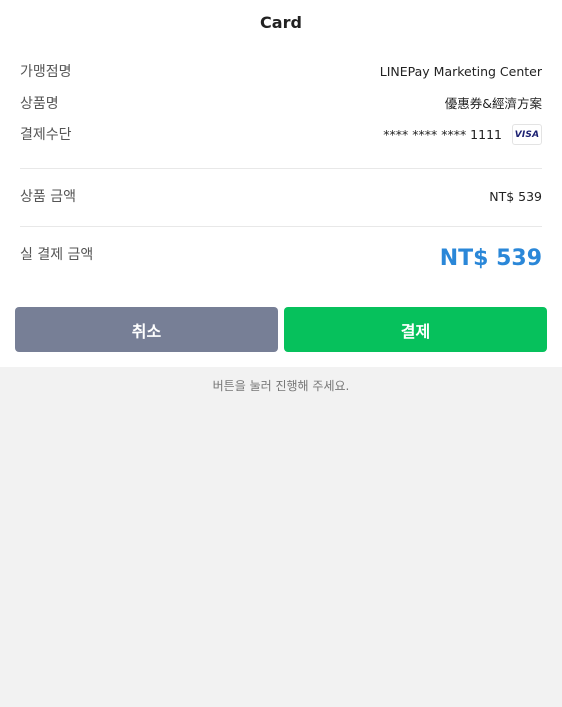 The width and height of the screenshot is (562, 707). I want to click on card-number: **** **** **** 1111, so click(442, 134).